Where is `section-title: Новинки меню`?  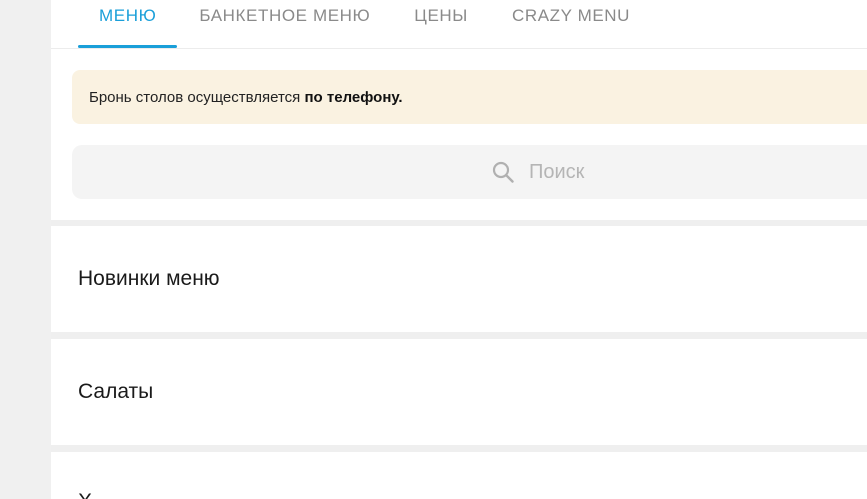 section-title: Новинки меню is located at coordinates (149, 278).